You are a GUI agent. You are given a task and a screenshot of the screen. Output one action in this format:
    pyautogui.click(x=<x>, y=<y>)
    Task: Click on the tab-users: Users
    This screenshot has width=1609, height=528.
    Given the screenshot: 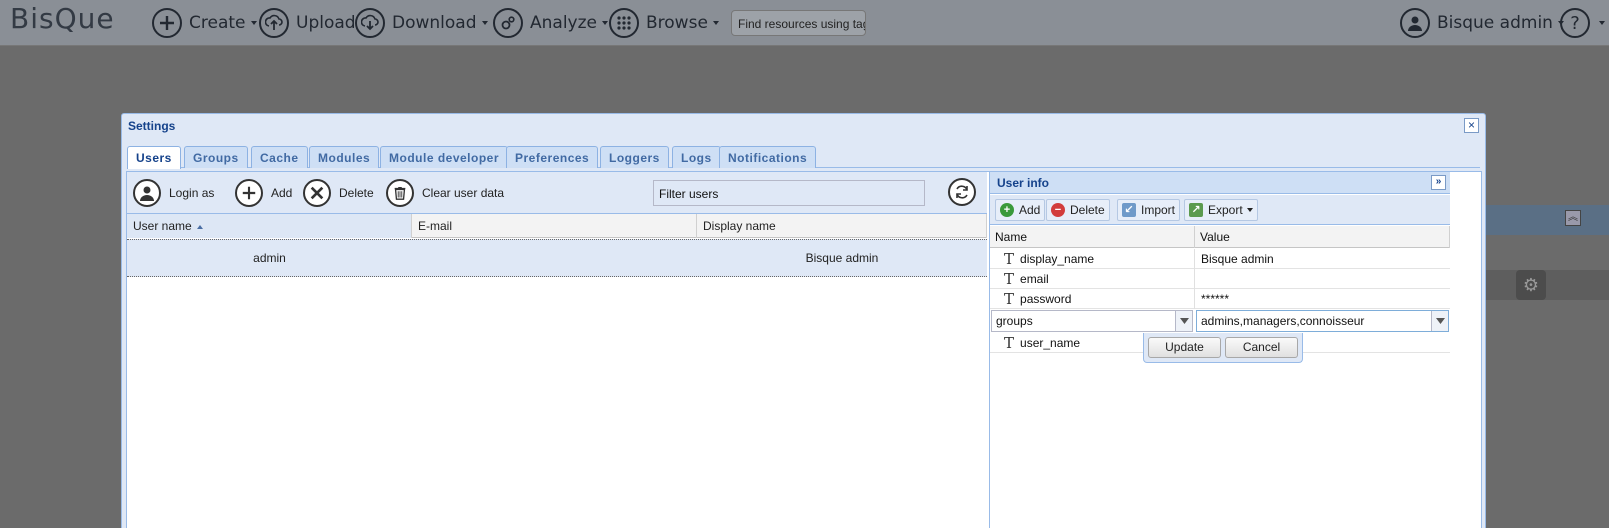 What is the action you would take?
    pyautogui.click(x=154, y=157)
    